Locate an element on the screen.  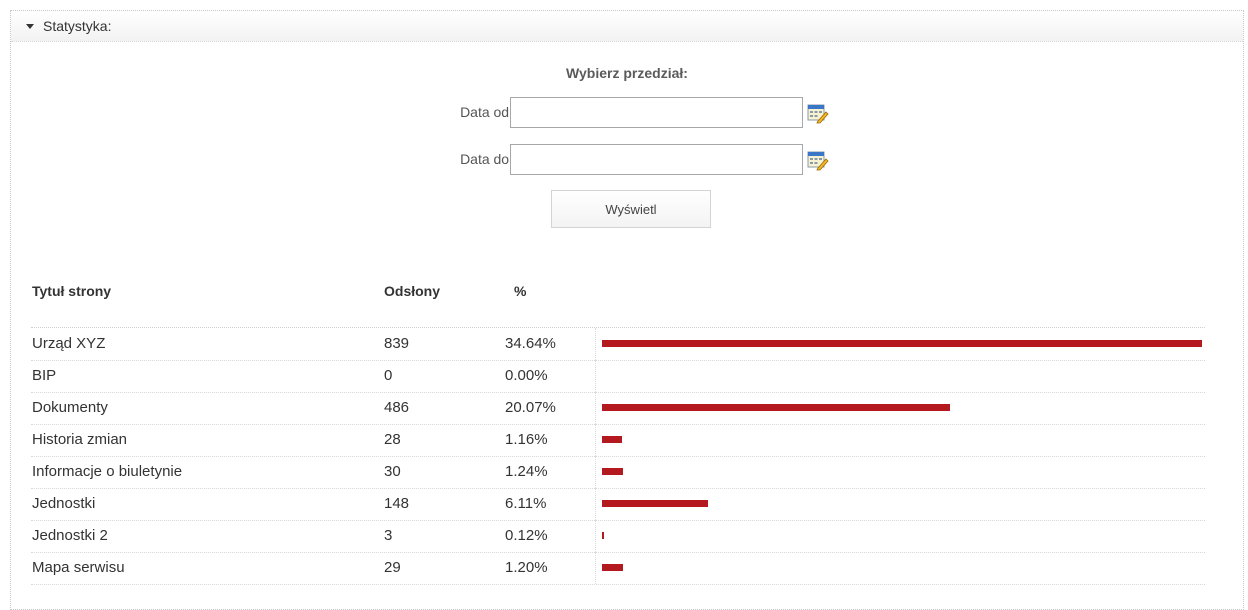
views-cell: 30 is located at coordinates (392, 471).